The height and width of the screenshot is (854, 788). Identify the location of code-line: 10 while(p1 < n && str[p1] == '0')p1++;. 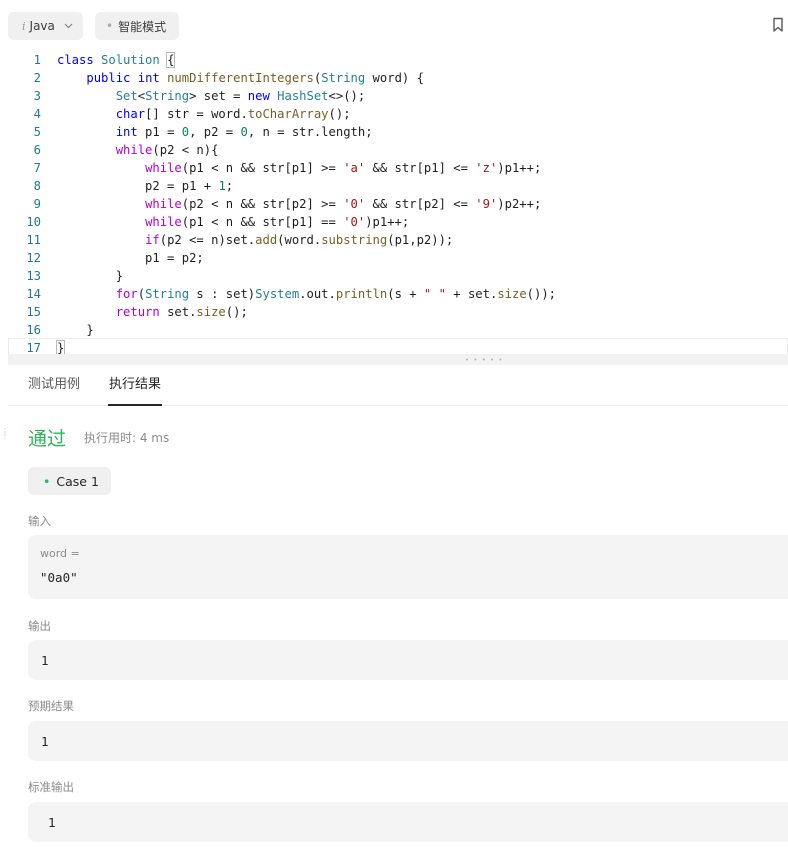
(398, 222).